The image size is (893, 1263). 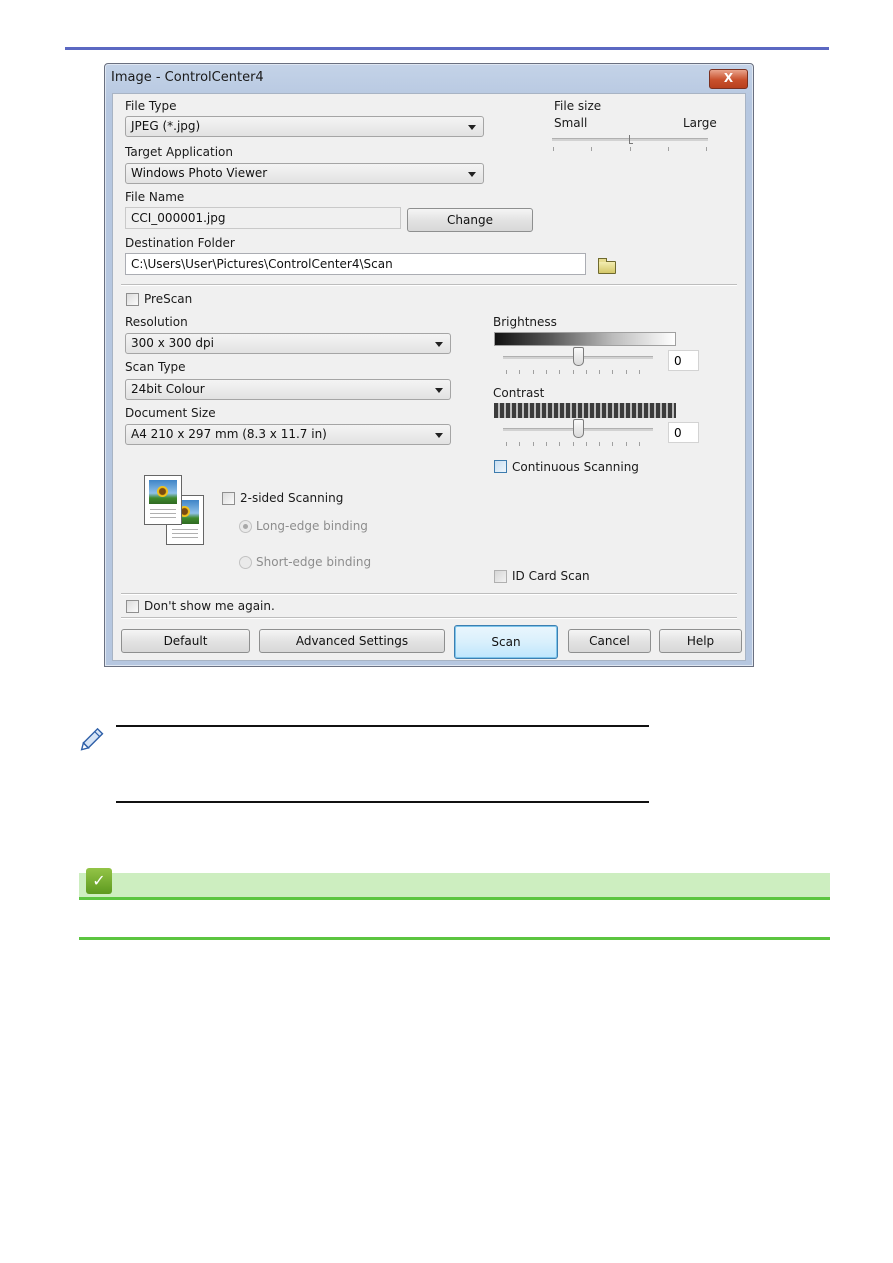 I want to click on file-size-large-label: Large, so click(x=700, y=123).